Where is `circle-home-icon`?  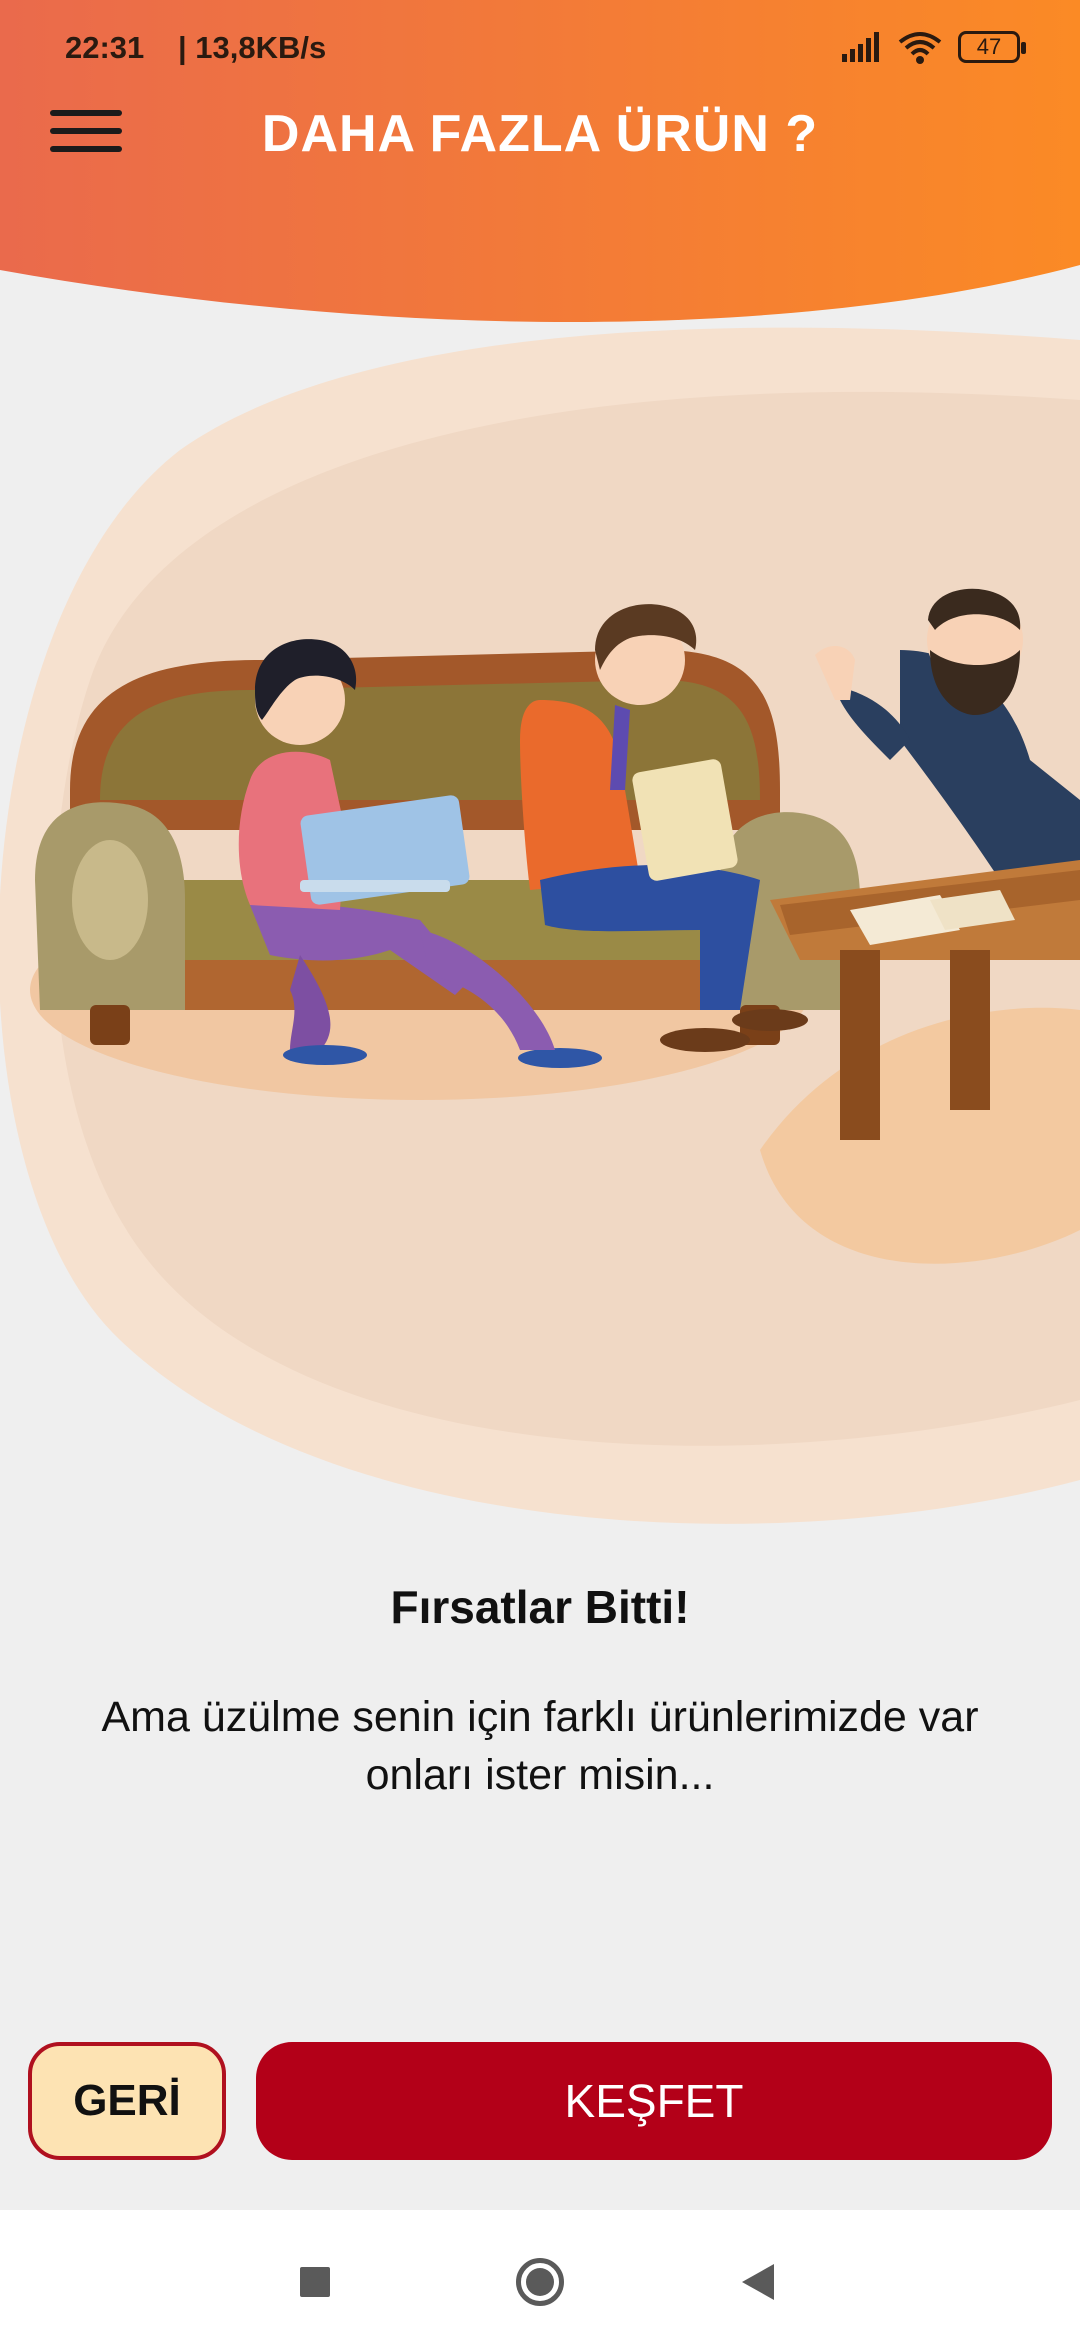
circle-home-icon is located at coordinates (540, 2282).